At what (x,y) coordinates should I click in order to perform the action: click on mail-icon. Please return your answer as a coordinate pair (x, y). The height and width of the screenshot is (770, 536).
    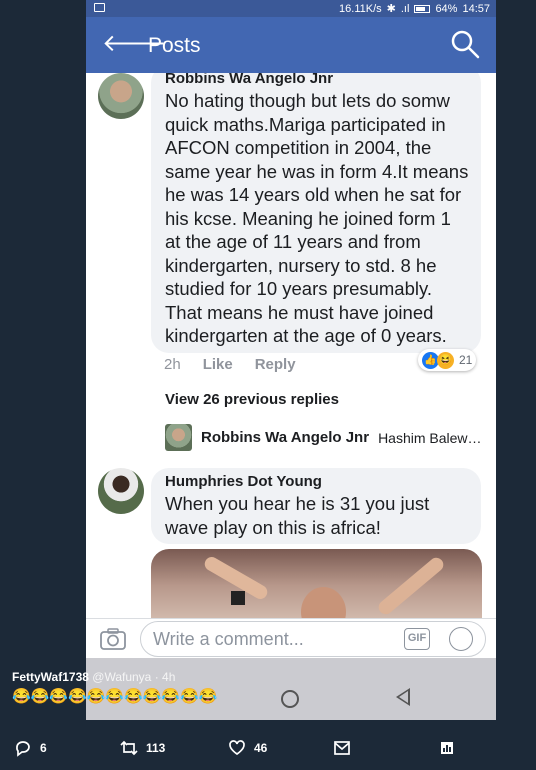
    Looking at the image, I should click on (342, 748).